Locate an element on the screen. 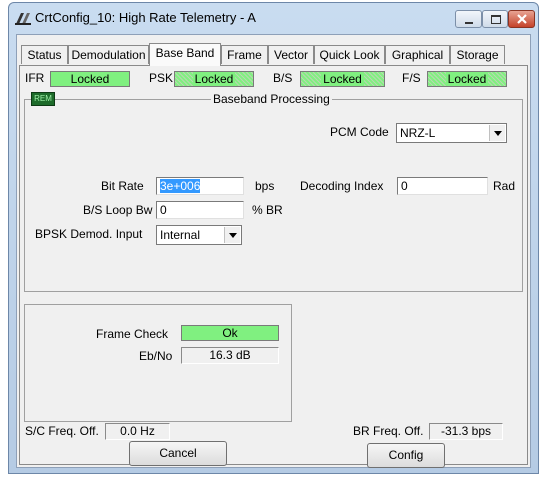  bpsk-input-value: Internal is located at coordinates (180, 235).